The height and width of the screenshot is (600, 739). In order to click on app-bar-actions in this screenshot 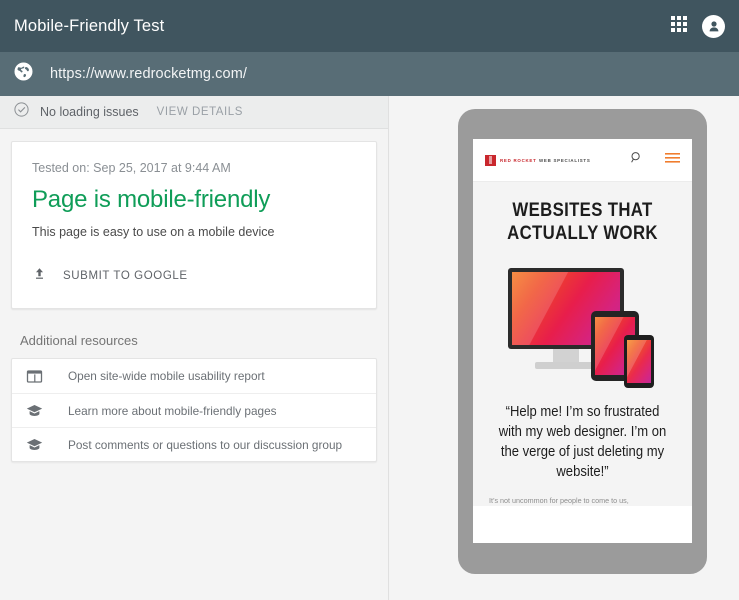, I will do `click(697, 26)`.